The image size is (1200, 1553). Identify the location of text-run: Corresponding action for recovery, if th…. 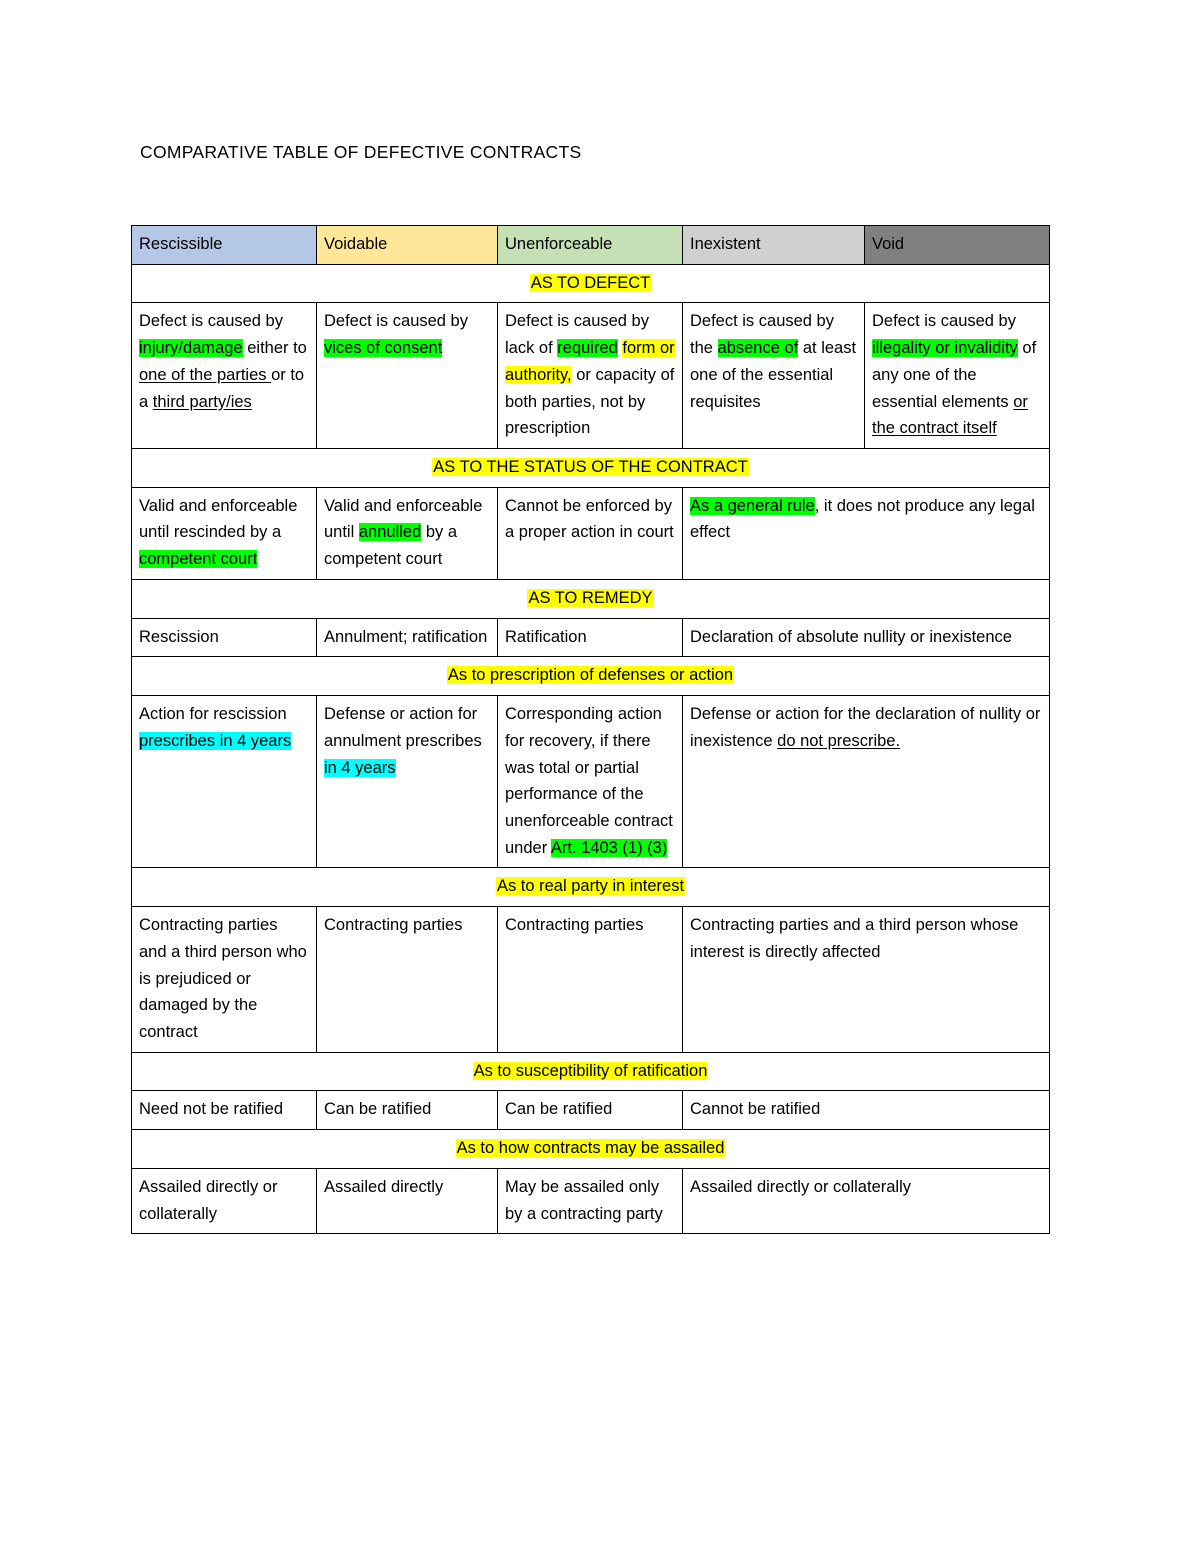
(589, 781).